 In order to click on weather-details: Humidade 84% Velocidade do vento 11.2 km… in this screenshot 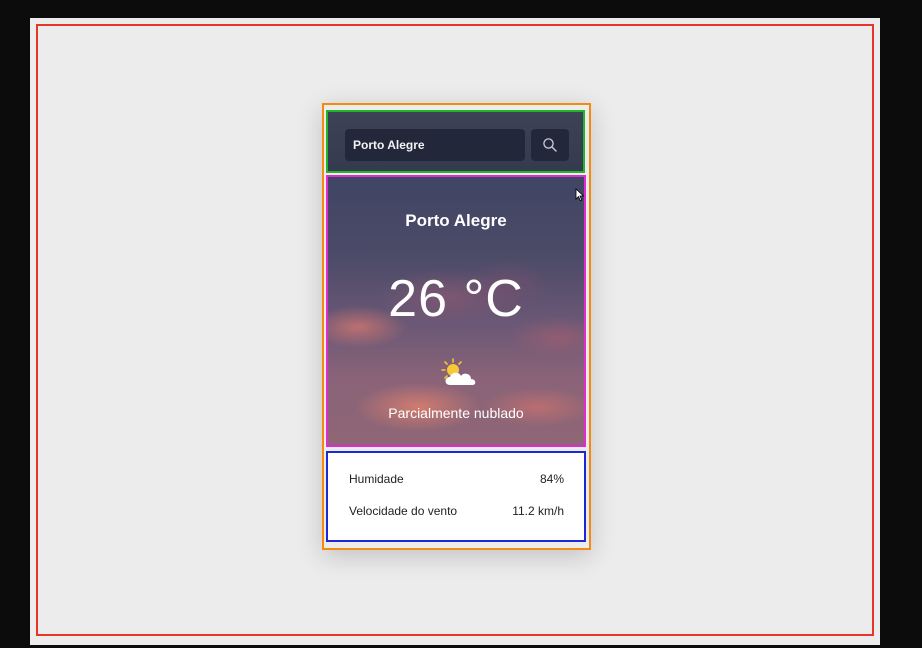, I will do `click(456, 496)`.